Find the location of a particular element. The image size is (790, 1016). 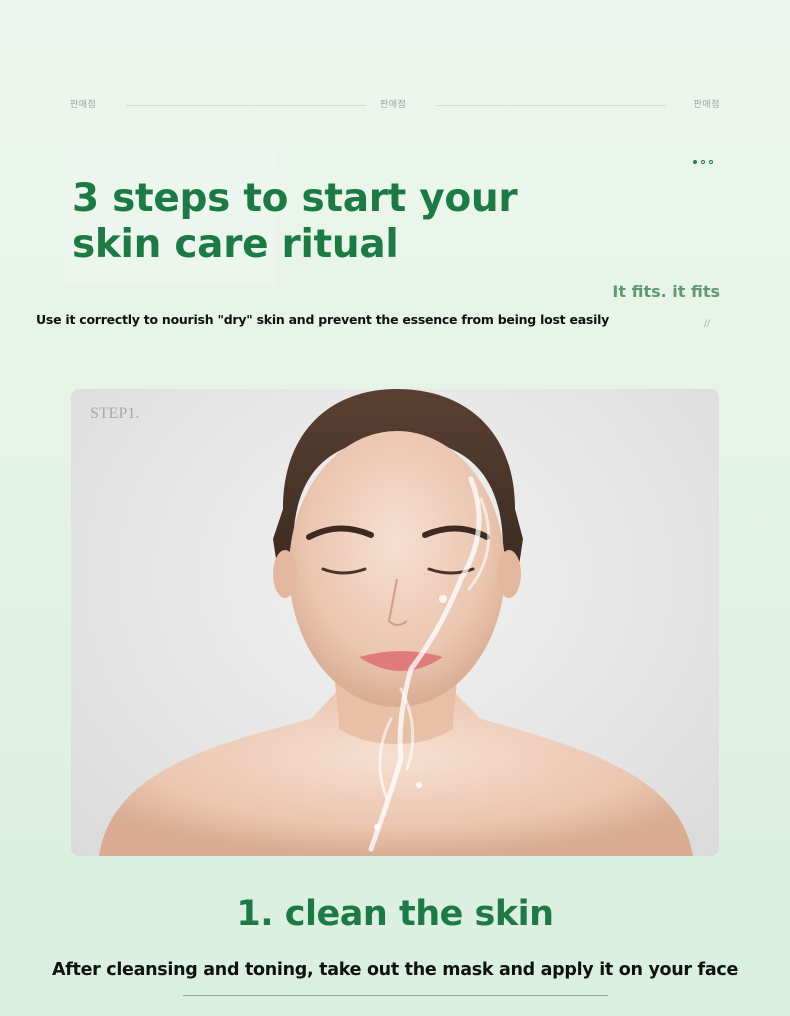

pagination-dots is located at coordinates (703, 162).